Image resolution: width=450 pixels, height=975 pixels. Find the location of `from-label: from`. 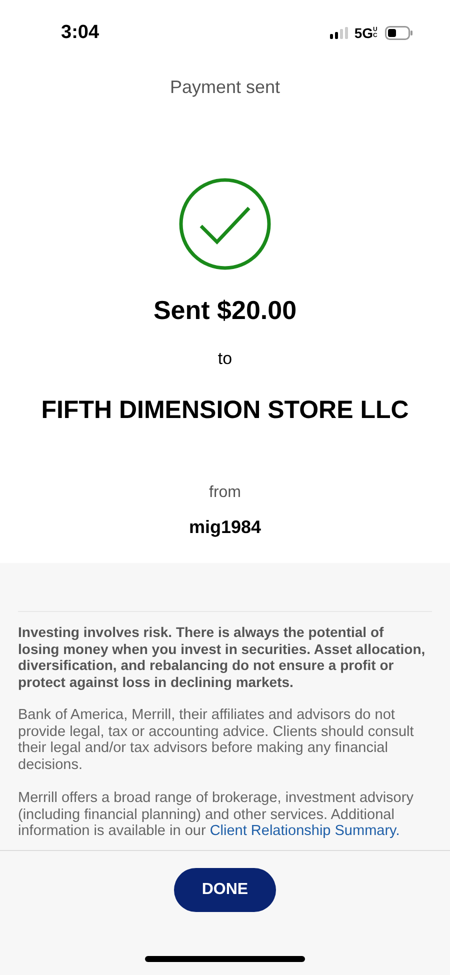

from-label: from is located at coordinates (225, 493).